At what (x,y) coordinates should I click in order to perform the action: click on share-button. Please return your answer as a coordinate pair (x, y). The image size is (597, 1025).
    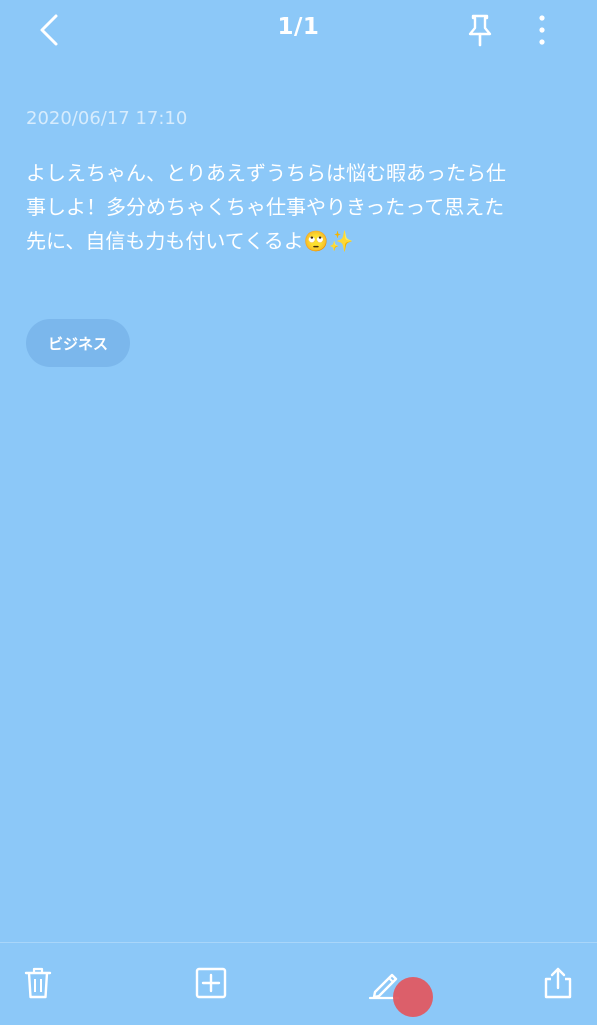
    Looking at the image, I should click on (558, 983).